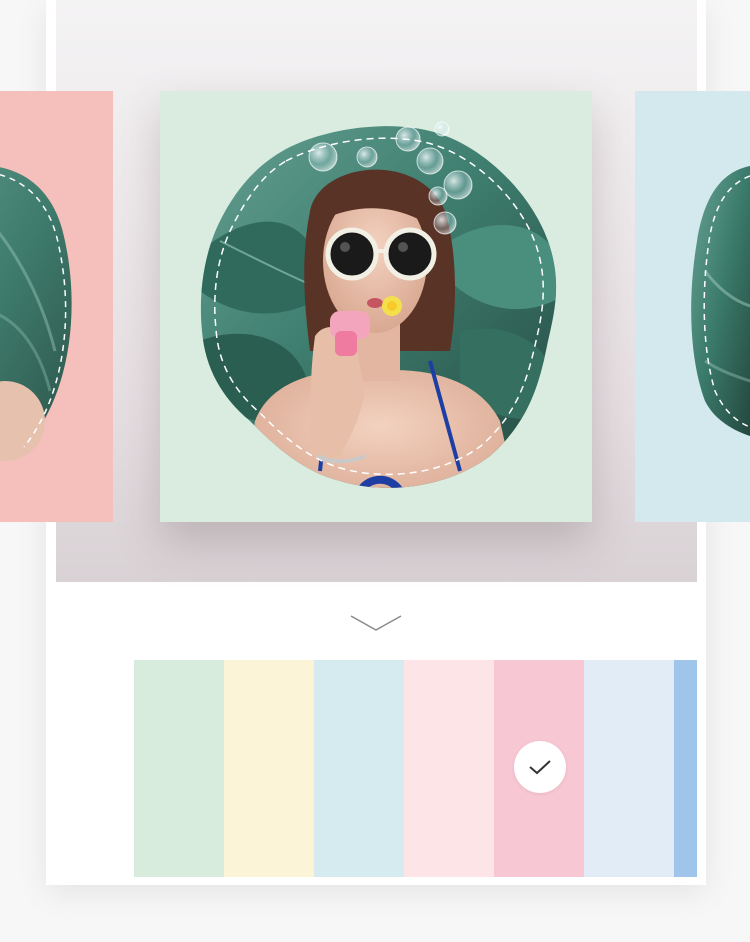 This screenshot has width=750, height=942. I want to click on color-swatch-sky, so click(359, 768).